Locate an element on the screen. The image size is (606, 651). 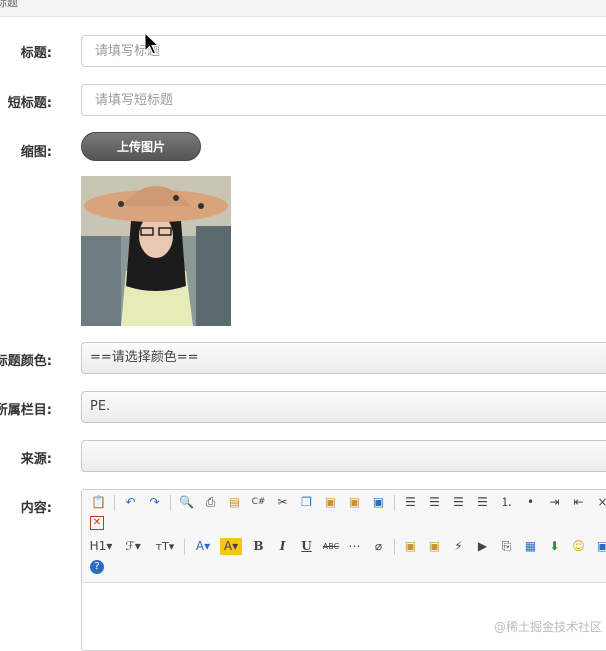
map-icon: ▣ is located at coordinates (600, 546).